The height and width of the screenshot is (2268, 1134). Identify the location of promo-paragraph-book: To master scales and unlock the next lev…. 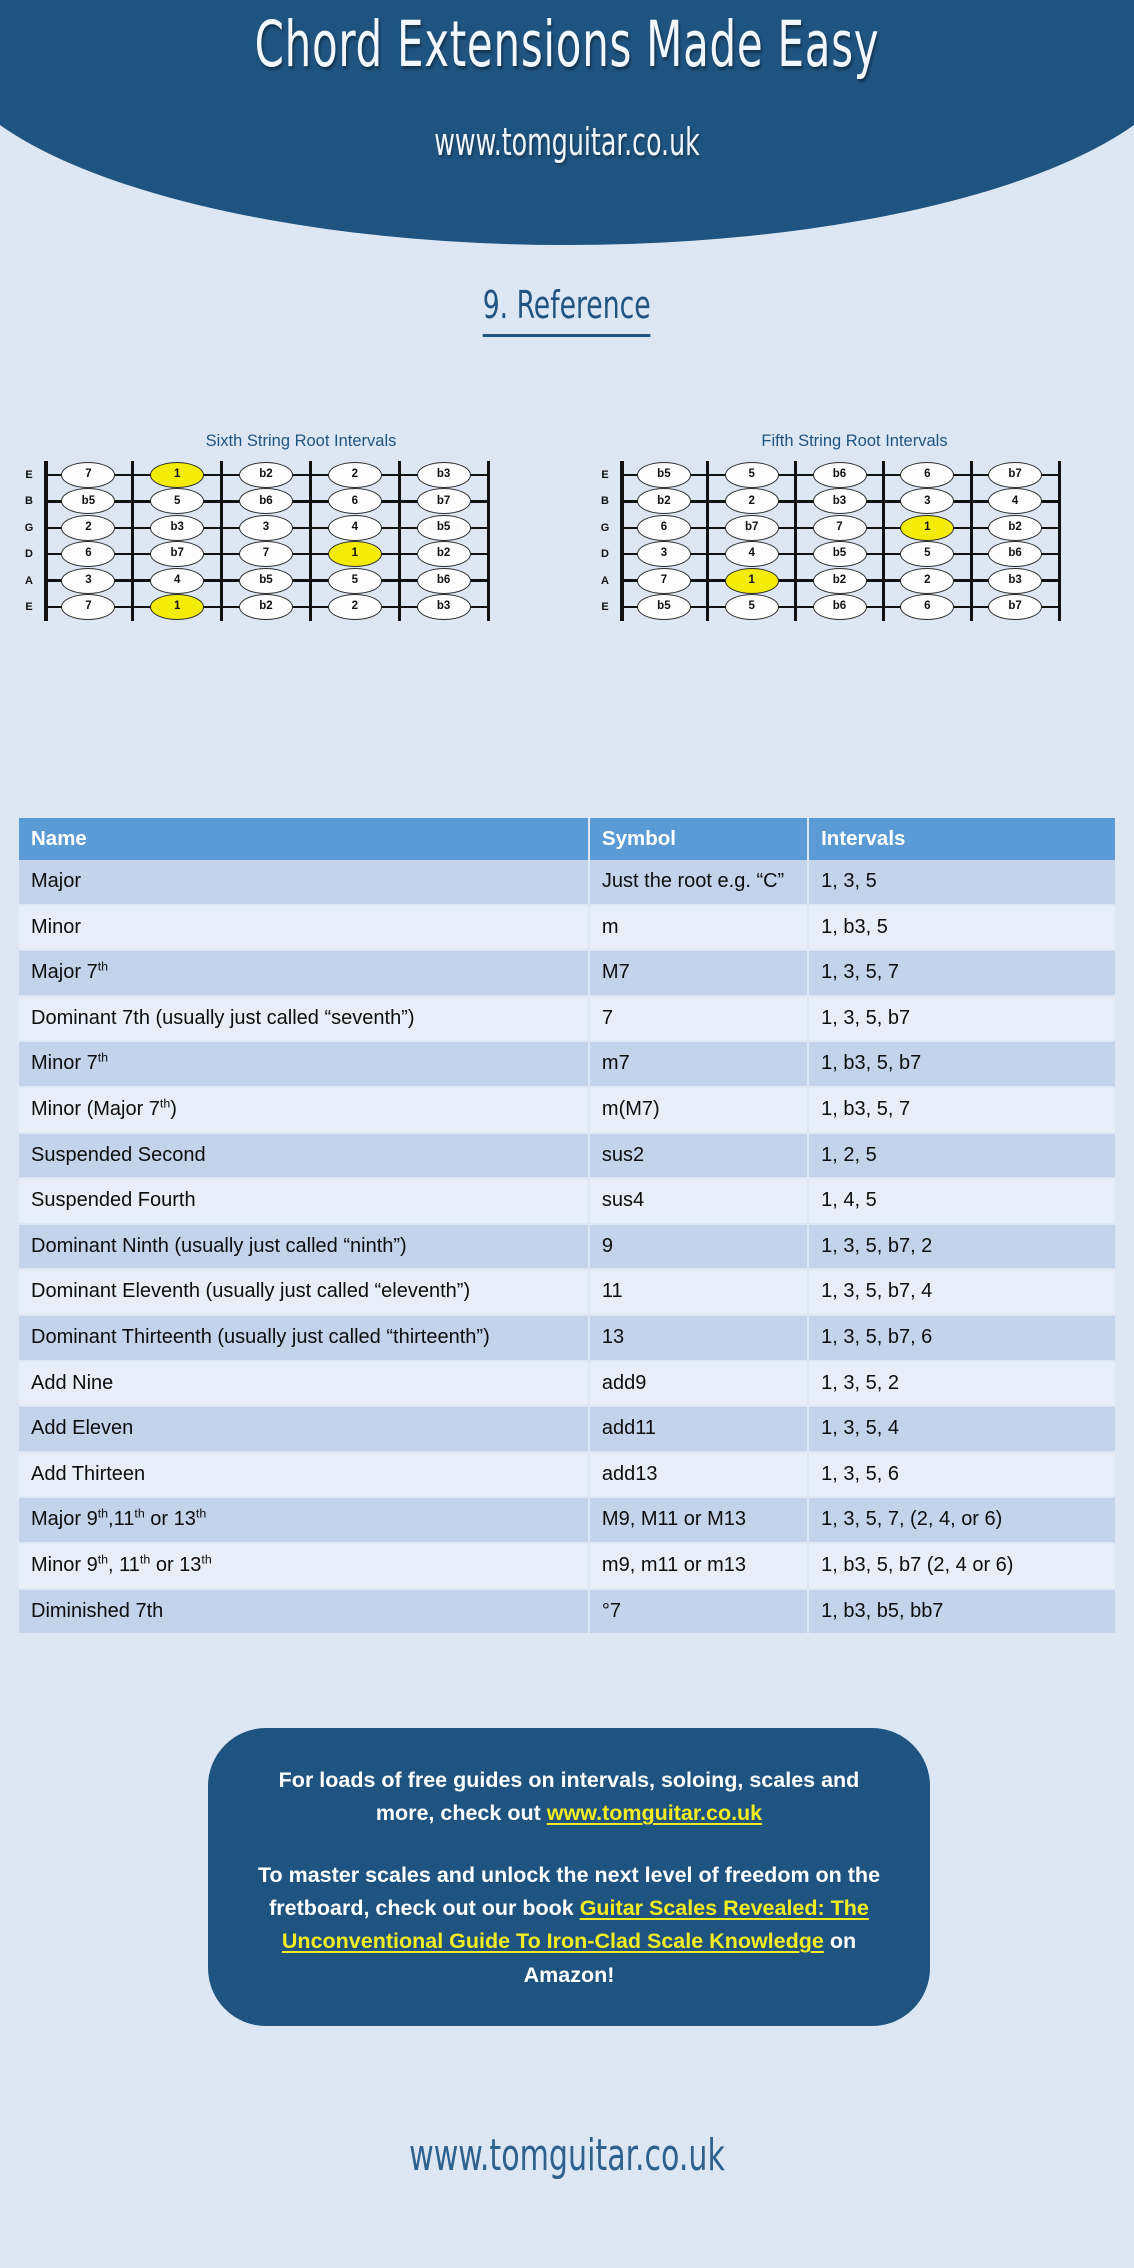
(569, 1925).